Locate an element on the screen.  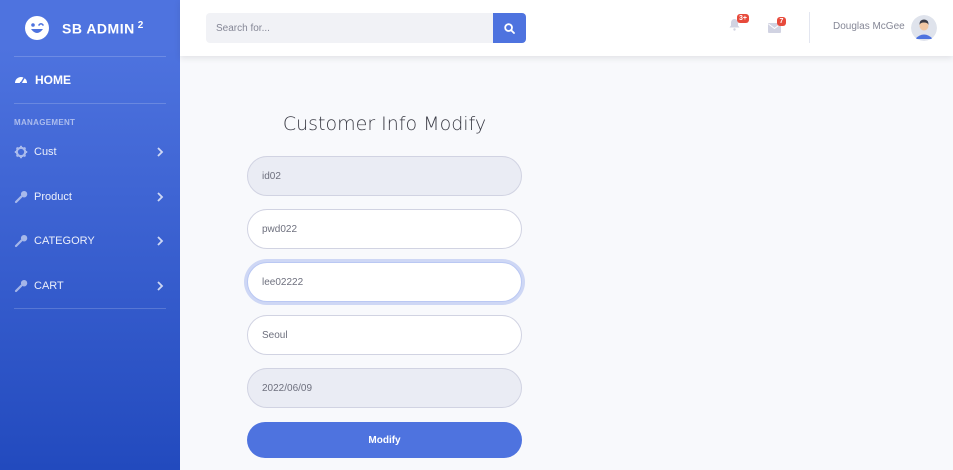
topbar-divider is located at coordinates (809, 27).